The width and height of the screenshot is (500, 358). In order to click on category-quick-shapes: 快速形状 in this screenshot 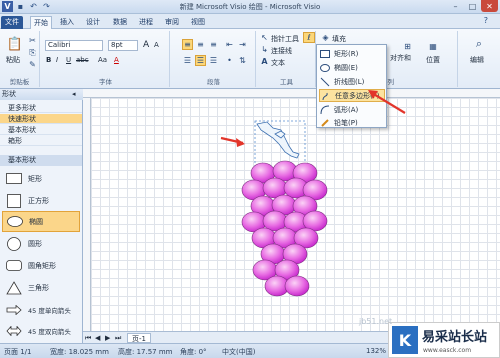, I will do `click(41, 119)`.